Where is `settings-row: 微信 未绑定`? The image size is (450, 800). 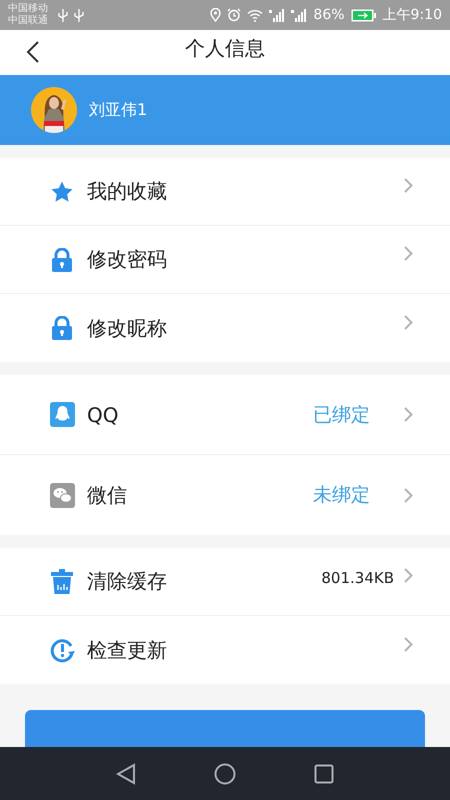
settings-row: 微信 未绑定 is located at coordinates (225, 495).